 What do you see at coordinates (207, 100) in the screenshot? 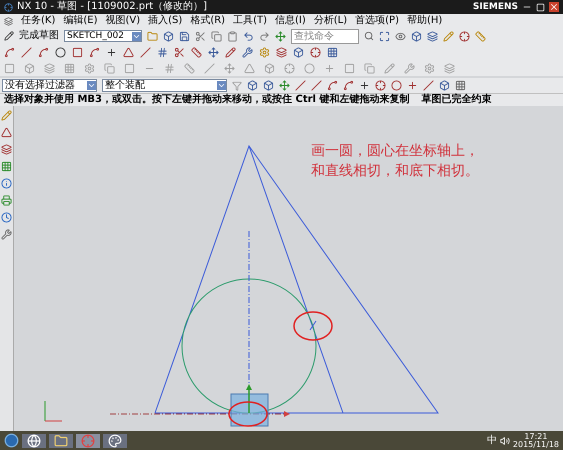
I see `status-prompt: 选择对象并使用 MB3，或双击。按下左键并拖动来移动，或按住 Ctrl 键和左键拖动来复制` at bounding box center [207, 100].